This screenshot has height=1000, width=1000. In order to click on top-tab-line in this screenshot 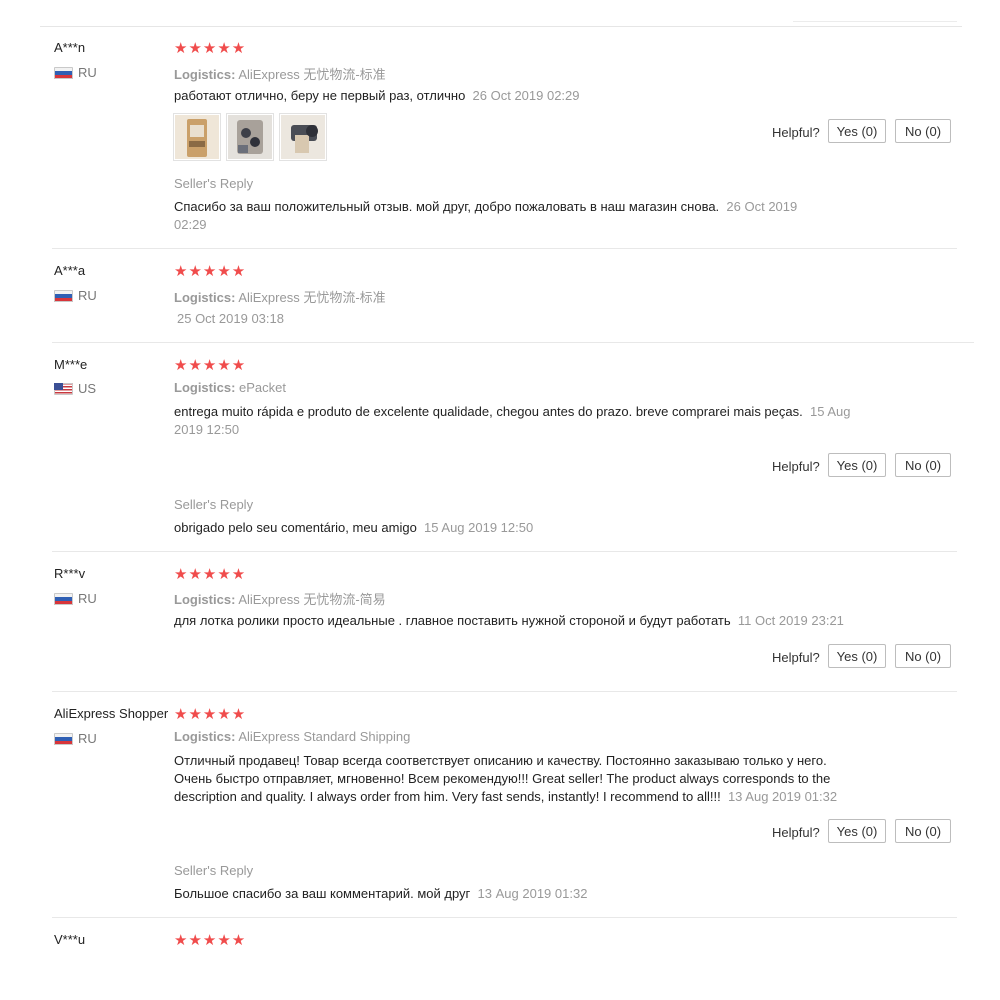, I will do `click(875, 21)`.